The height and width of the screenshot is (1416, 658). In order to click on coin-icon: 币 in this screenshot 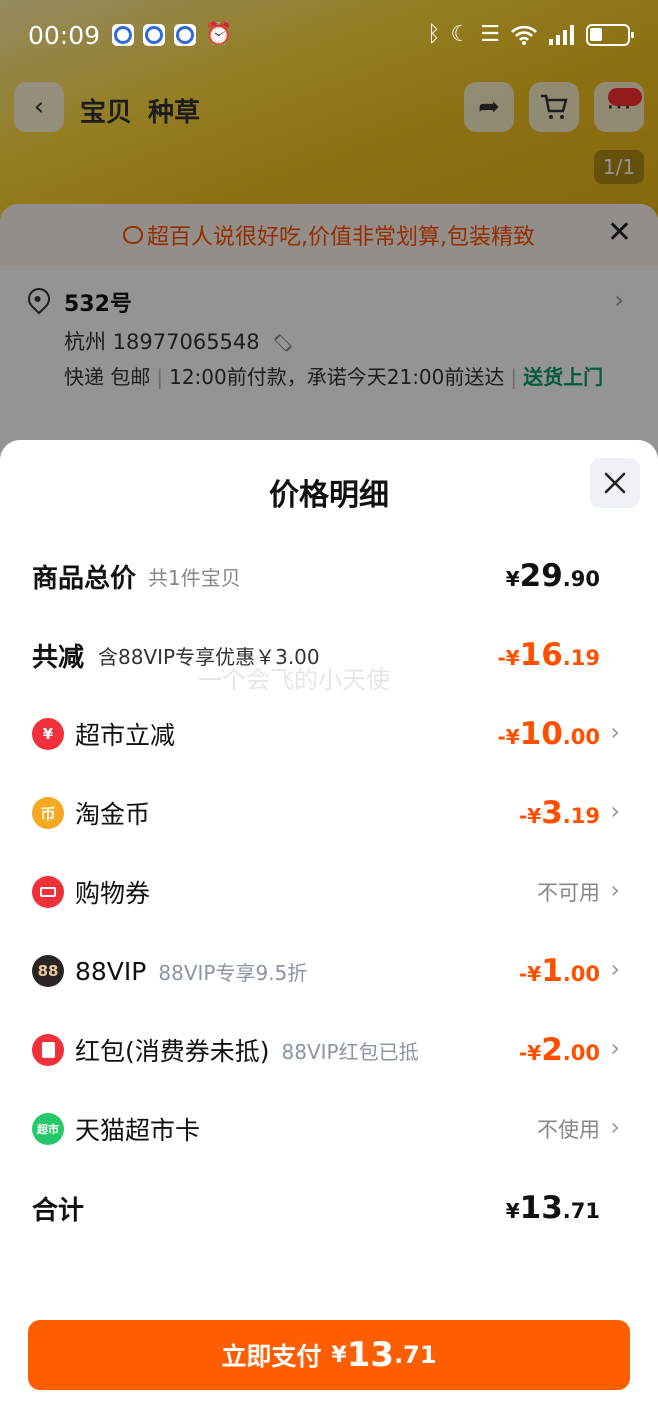, I will do `click(48, 813)`.